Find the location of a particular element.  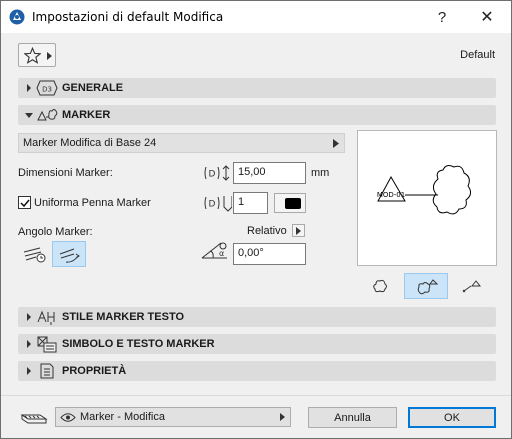

general-settings-icon: D3 is located at coordinates (47, 88).